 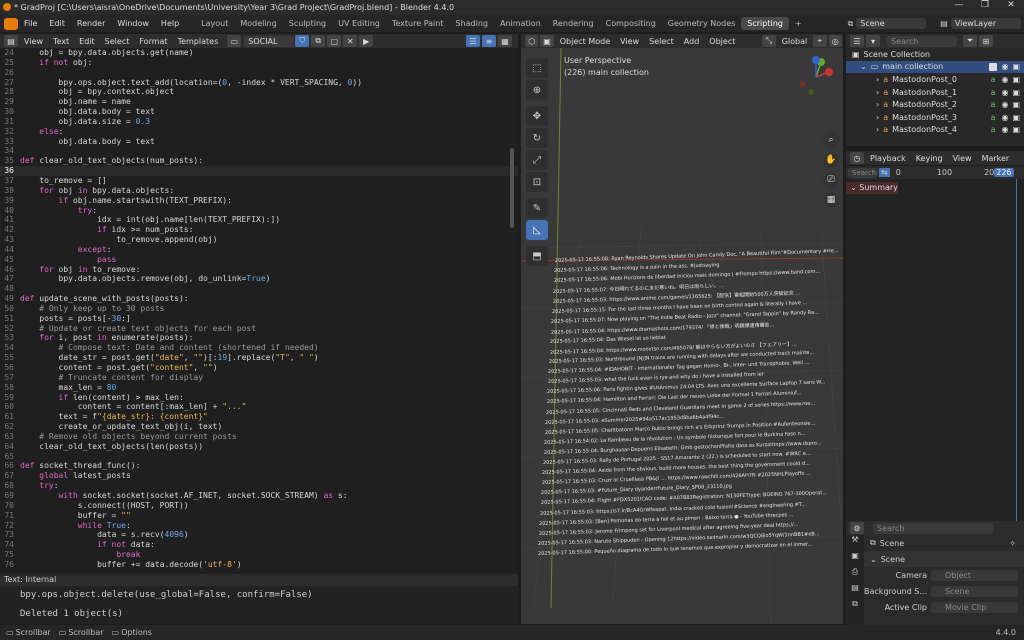 What do you see at coordinates (855, 543) in the screenshot?
I see `tool-tab-icon: ⚒` at bounding box center [855, 543].